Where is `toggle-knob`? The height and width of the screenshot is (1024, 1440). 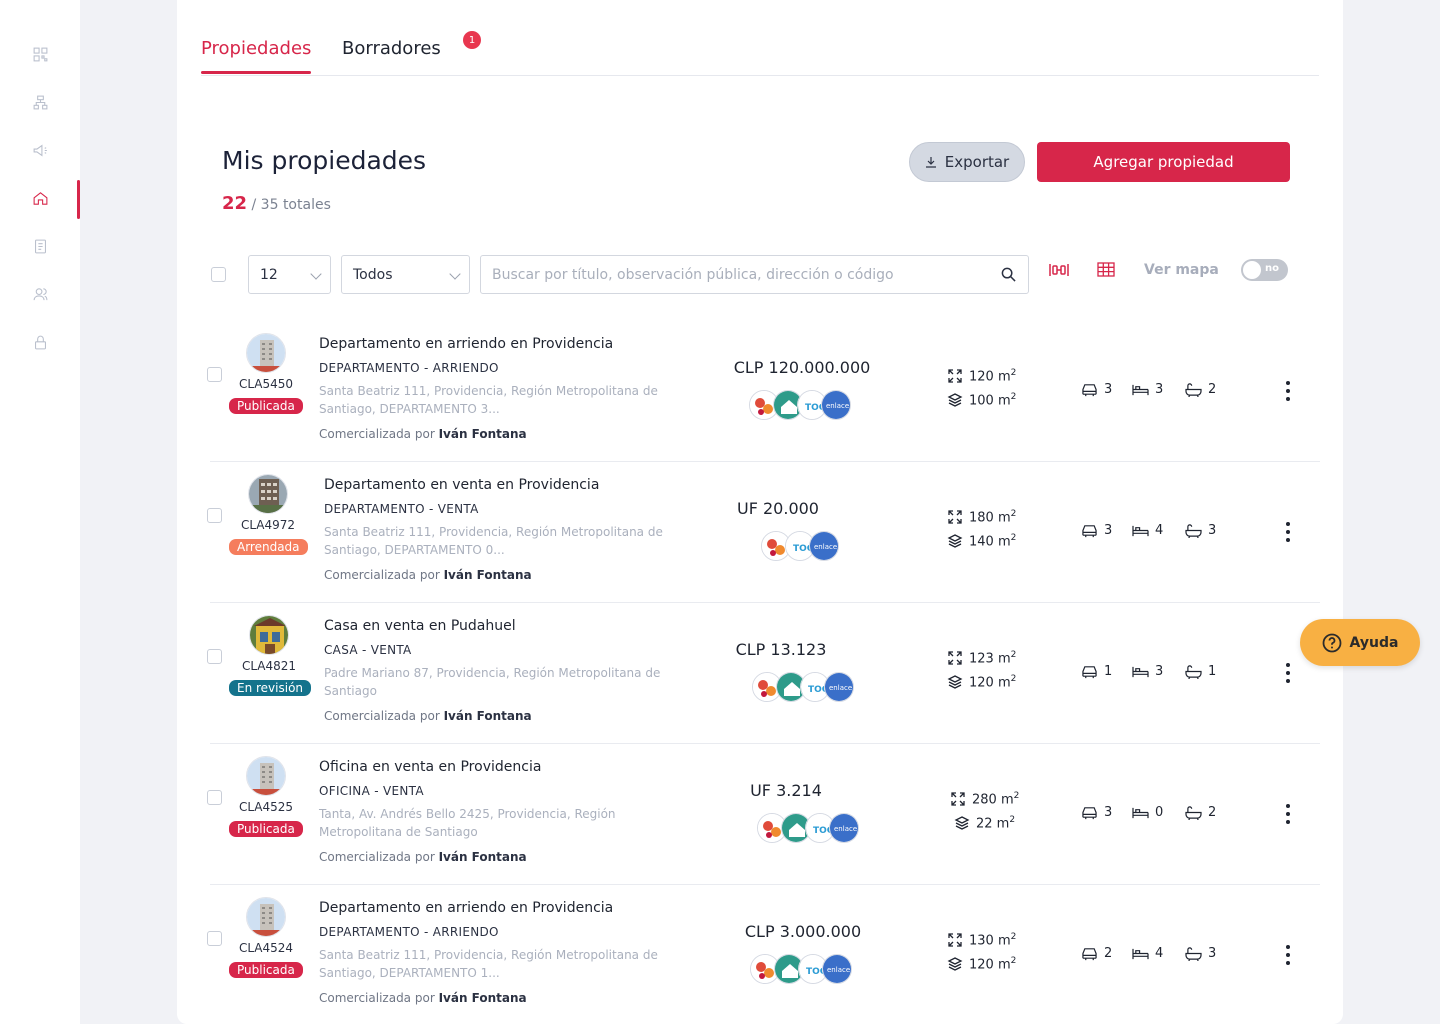 toggle-knob is located at coordinates (1252, 270).